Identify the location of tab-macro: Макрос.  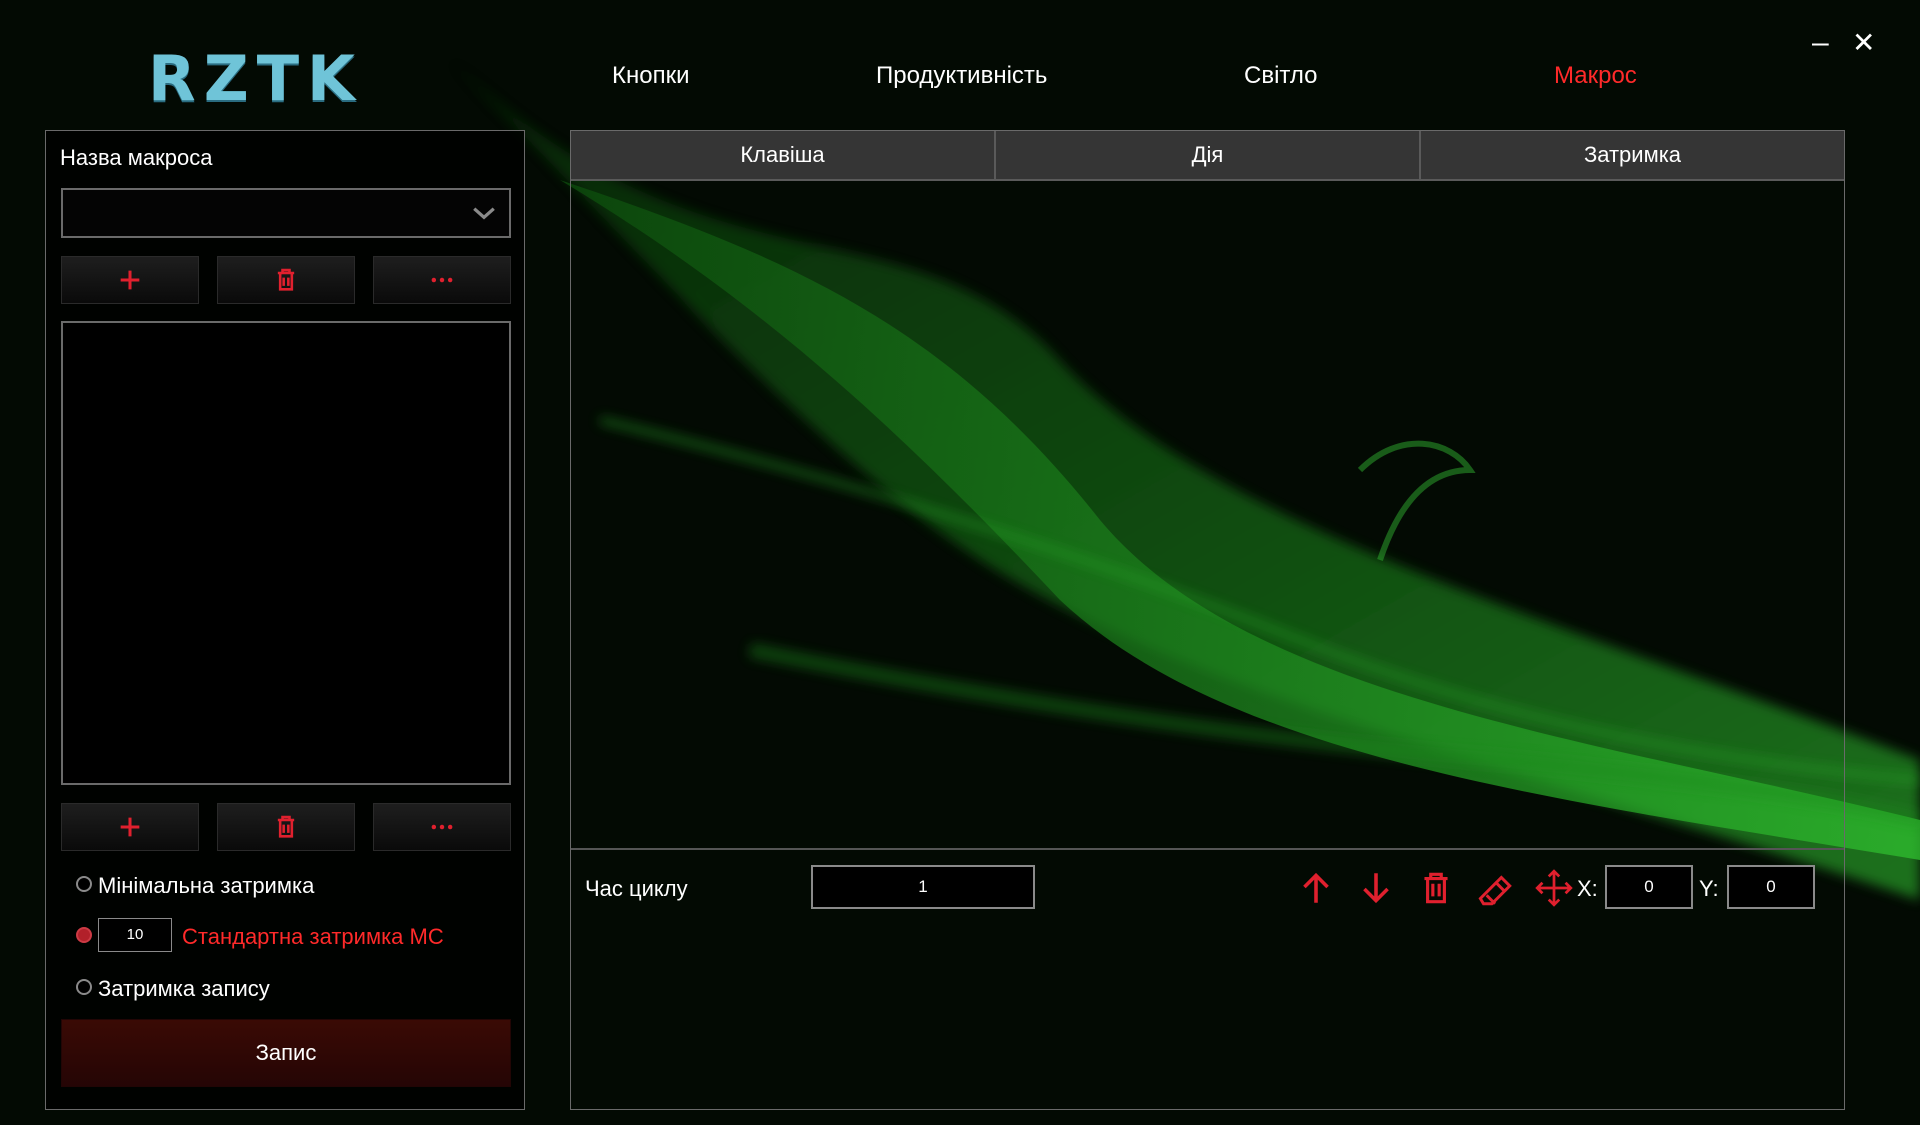
(1595, 76).